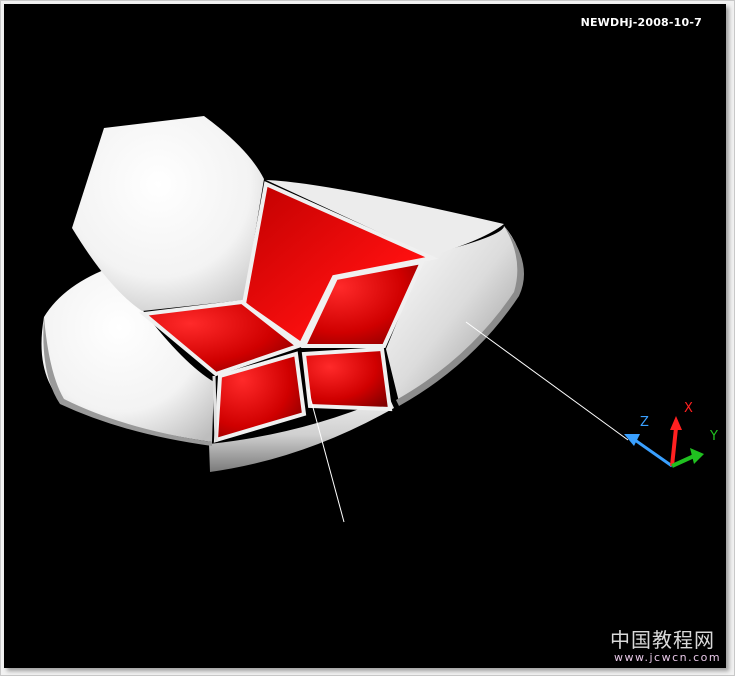 The width and height of the screenshot is (735, 676). Describe the element at coordinates (632, 440) in the screenshot. I see `z-axis-arrow` at that location.